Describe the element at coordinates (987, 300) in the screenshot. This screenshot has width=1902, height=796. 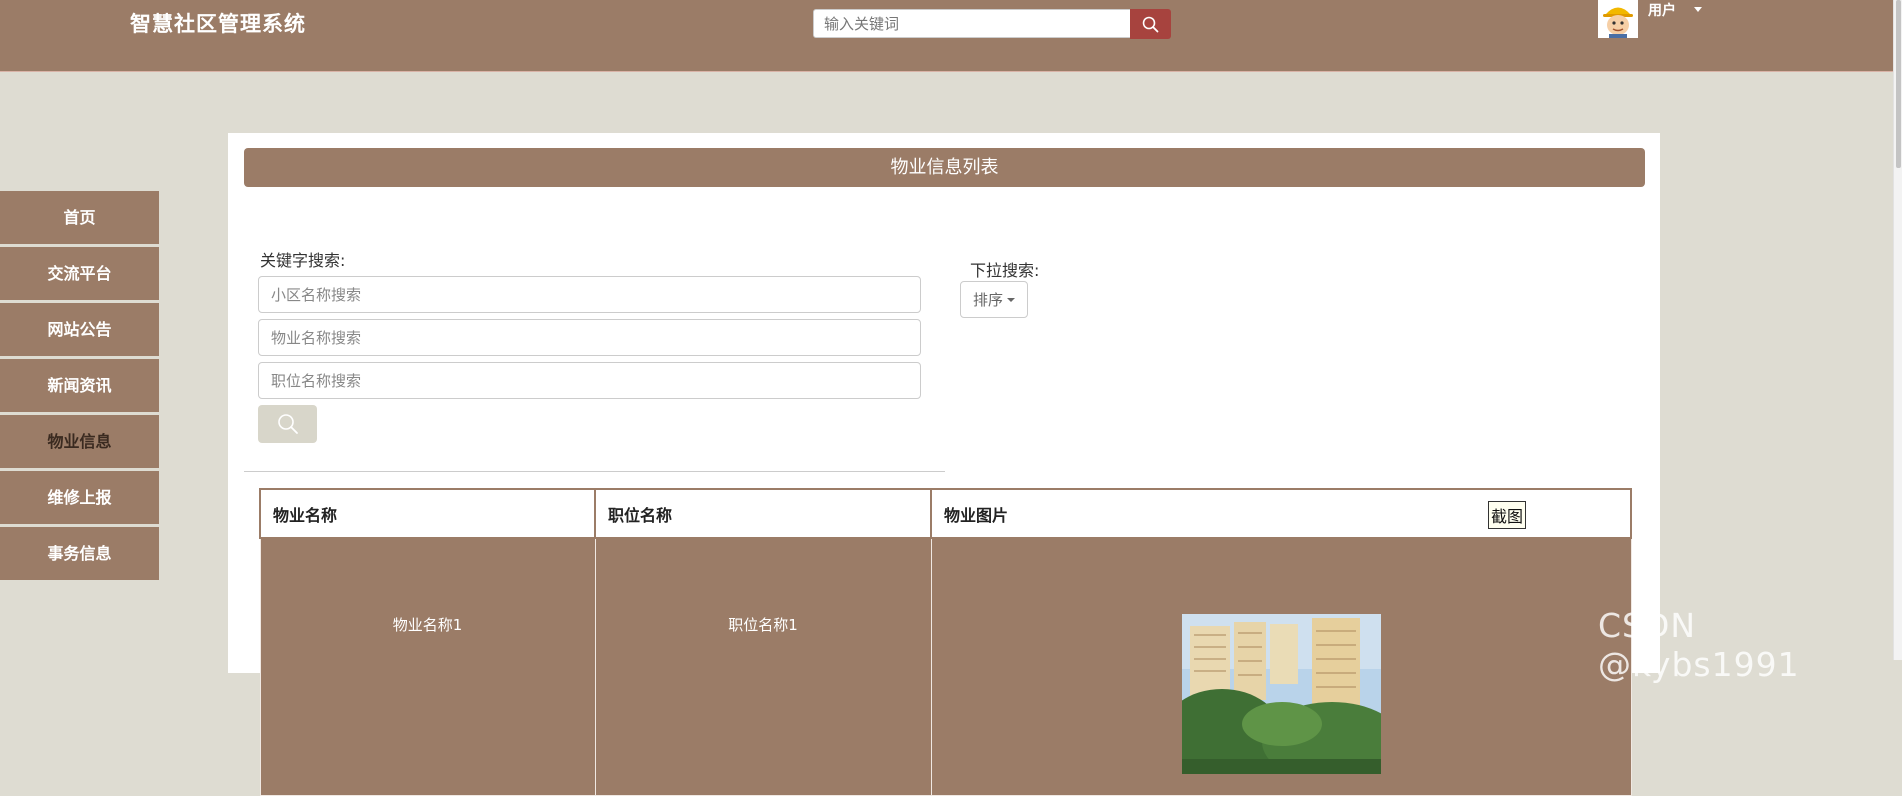
I see `sort-dropdown-label: 排序` at that location.